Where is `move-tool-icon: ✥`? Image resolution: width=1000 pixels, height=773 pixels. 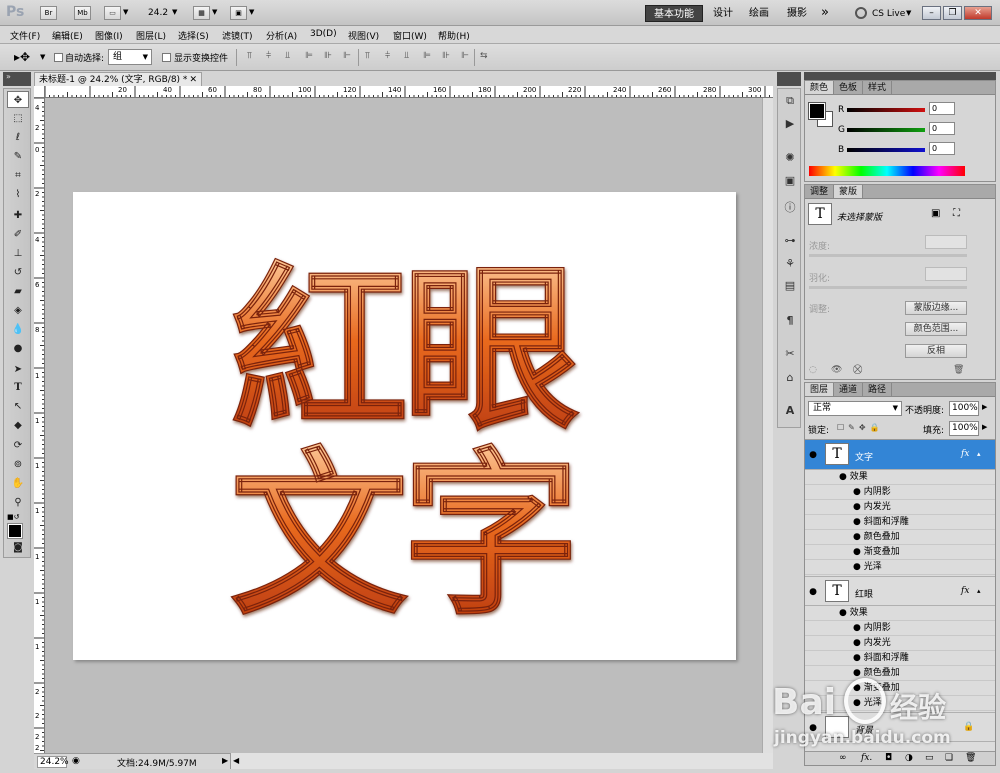 move-tool-icon: ✥ is located at coordinates (18, 99).